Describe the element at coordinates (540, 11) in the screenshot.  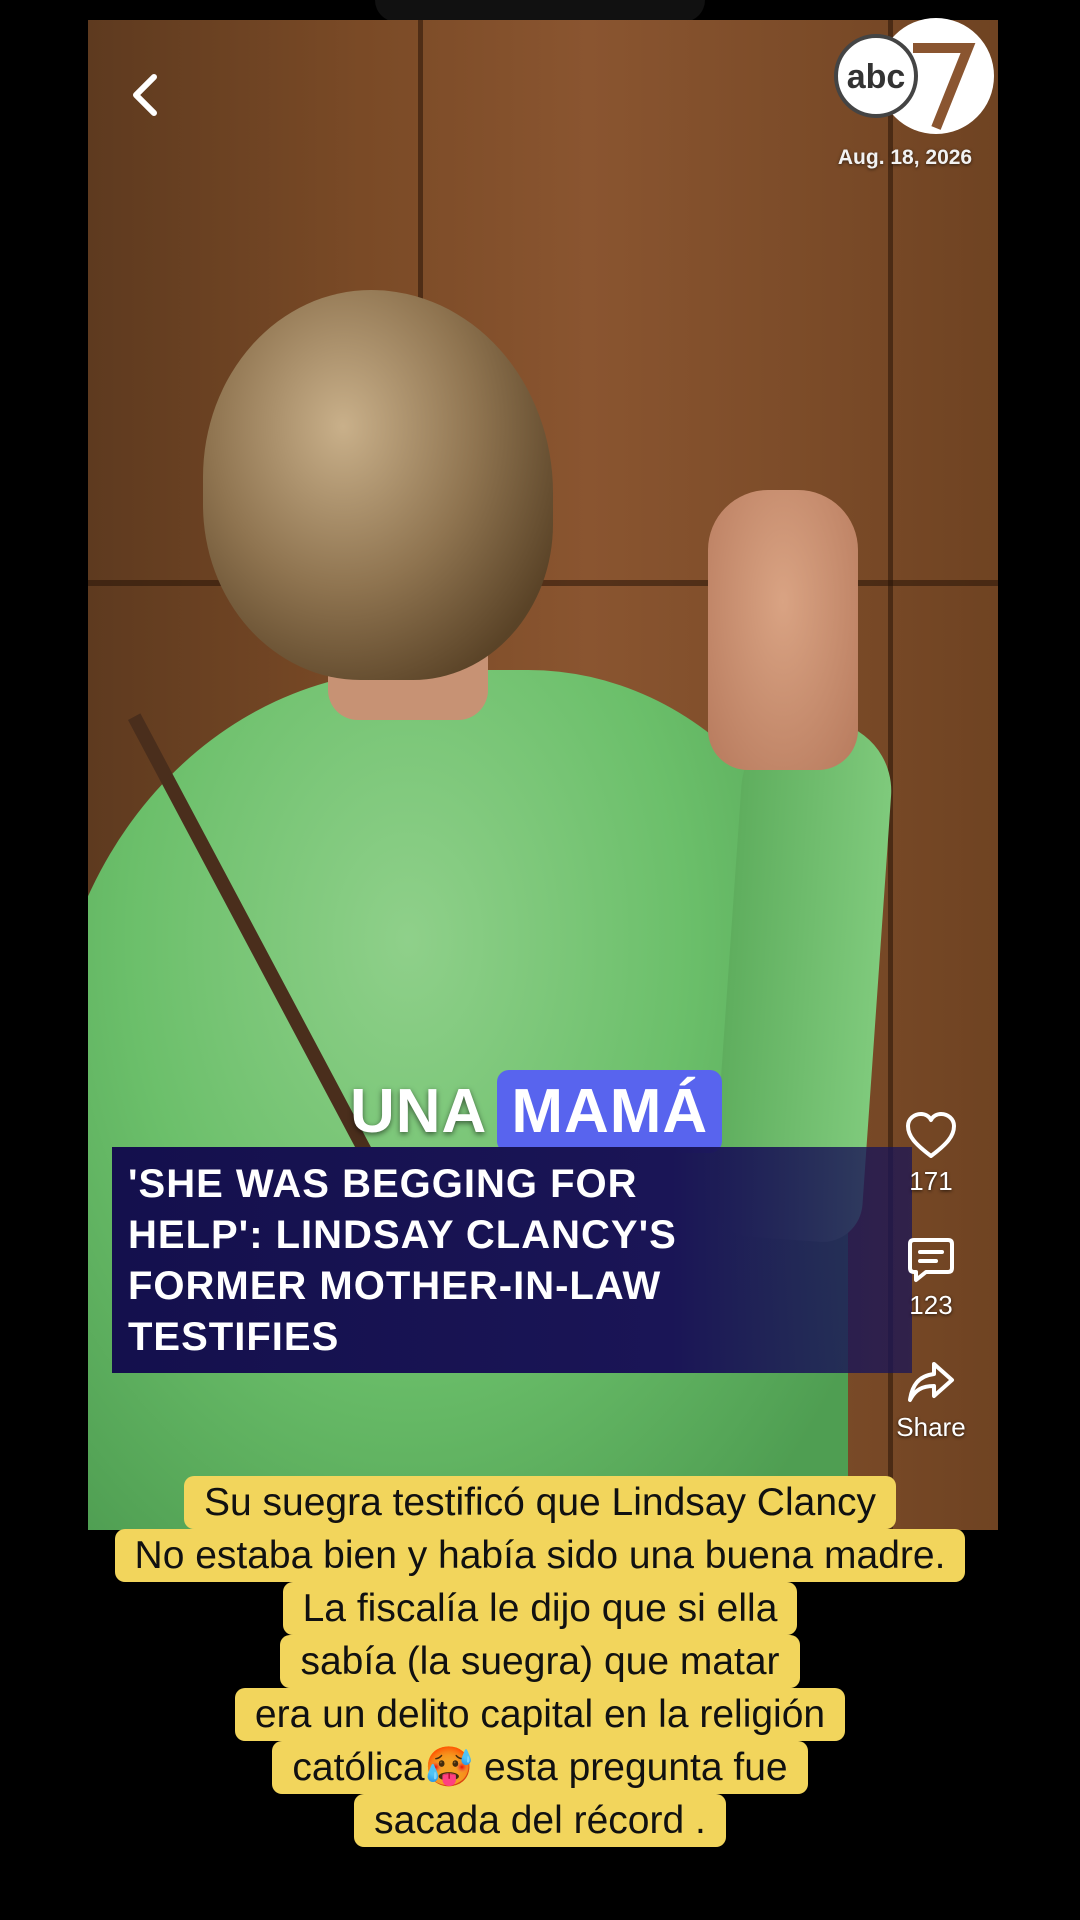
I see `camera-notch` at that location.